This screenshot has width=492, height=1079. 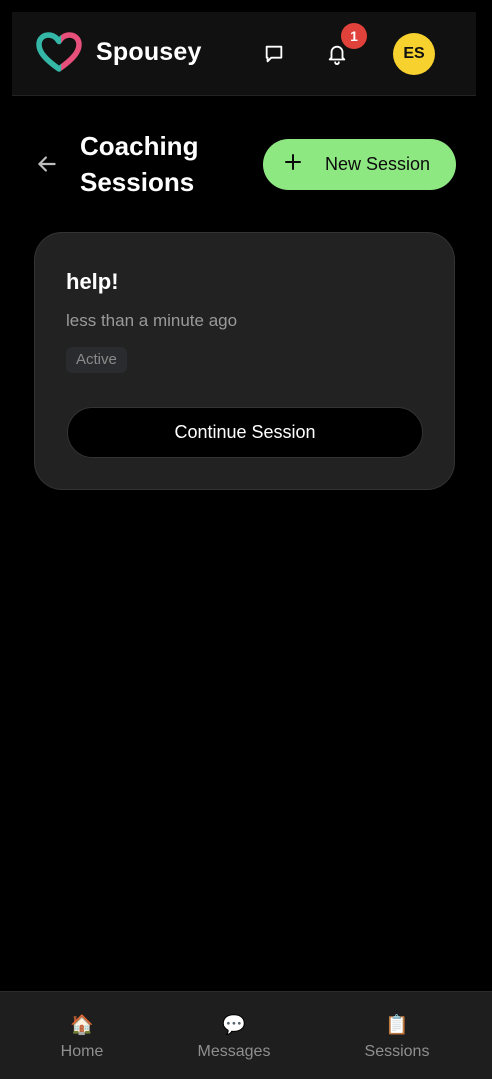 What do you see at coordinates (245, 432) in the screenshot?
I see `continue-session-button: Continue Session` at bounding box center [245, 432].